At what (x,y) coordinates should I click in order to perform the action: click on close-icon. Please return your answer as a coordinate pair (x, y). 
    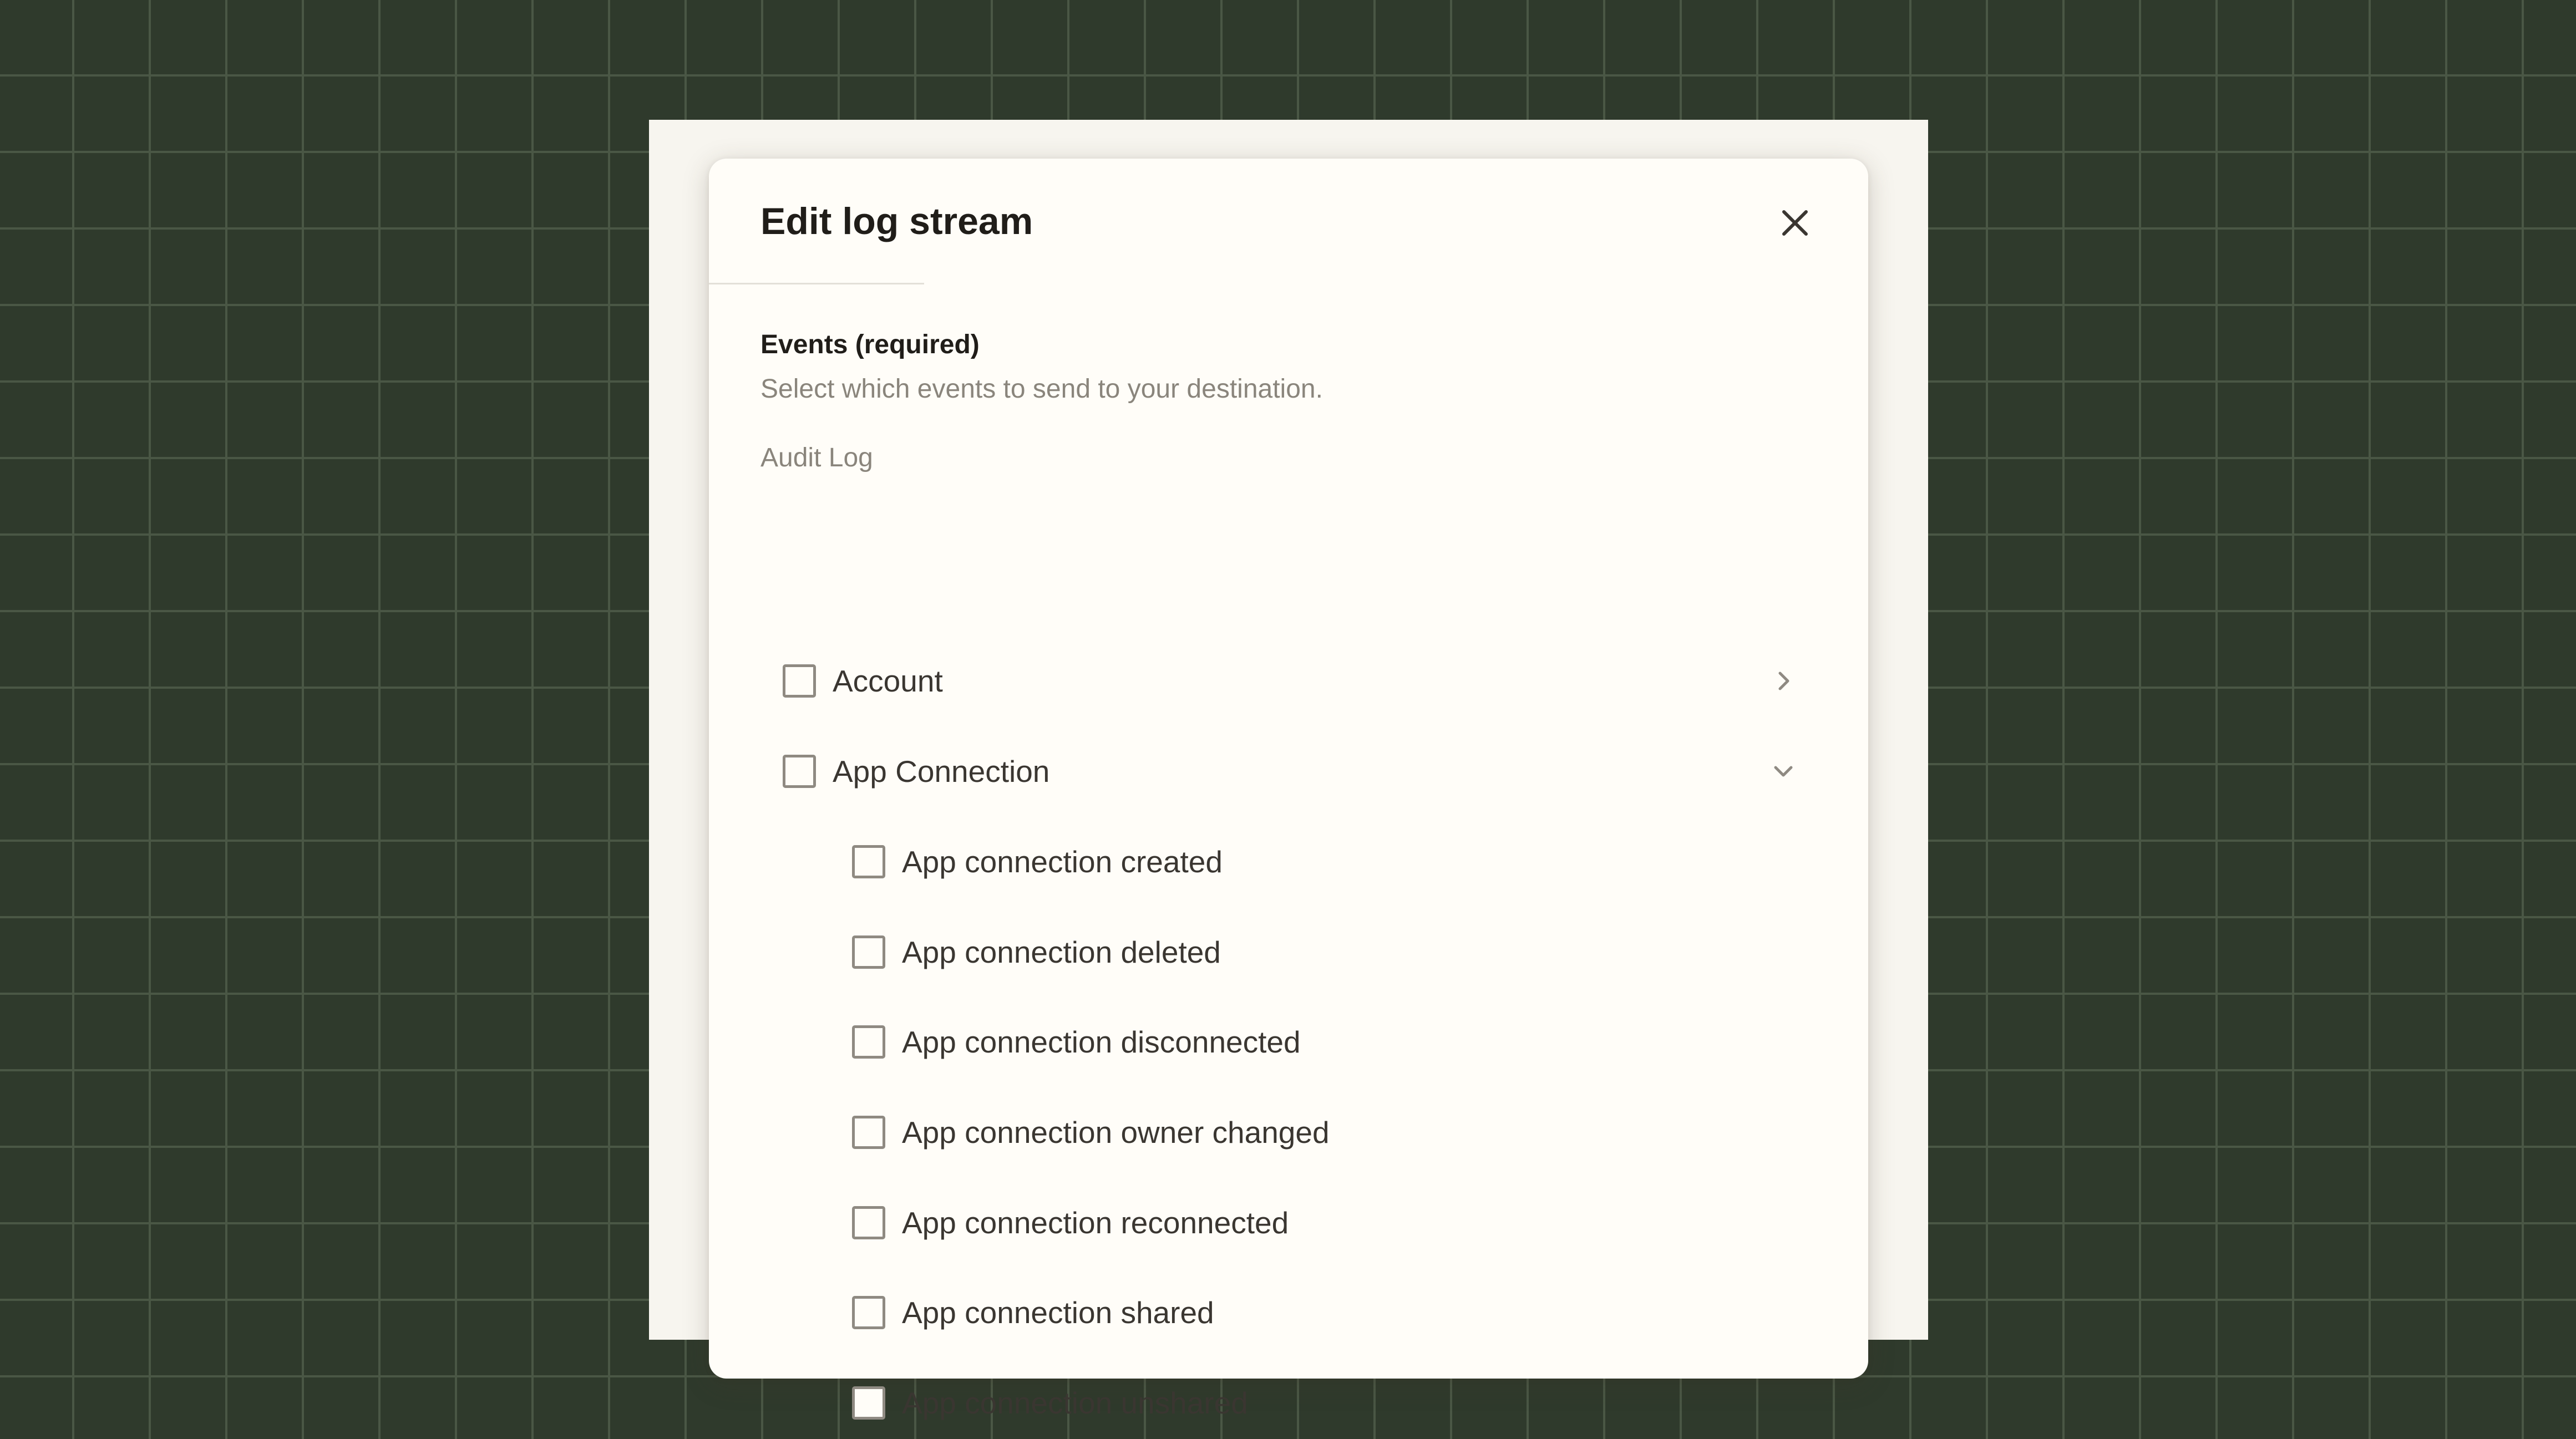
    Looking at the image, I should click on (1795, 223).